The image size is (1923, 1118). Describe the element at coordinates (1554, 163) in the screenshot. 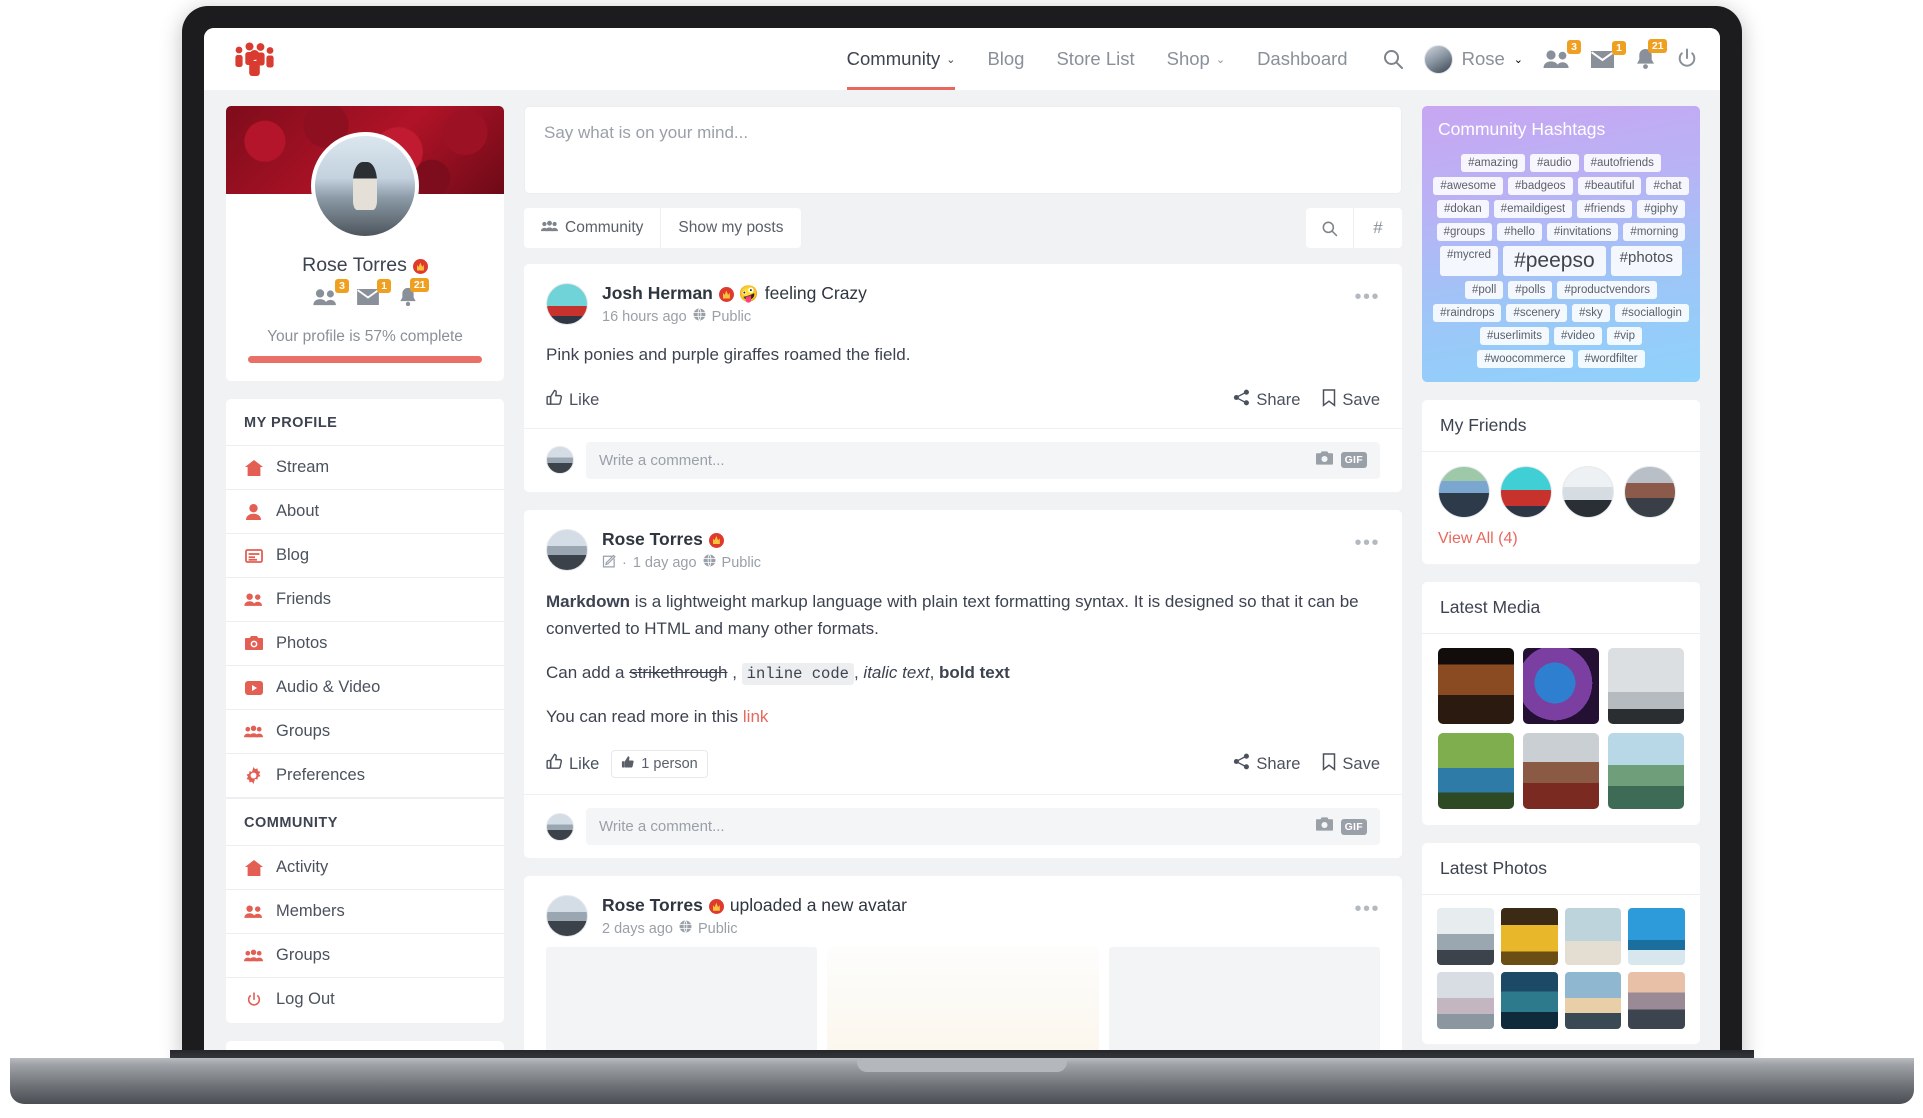

I see `hashtag-chip: #audio` at that location.